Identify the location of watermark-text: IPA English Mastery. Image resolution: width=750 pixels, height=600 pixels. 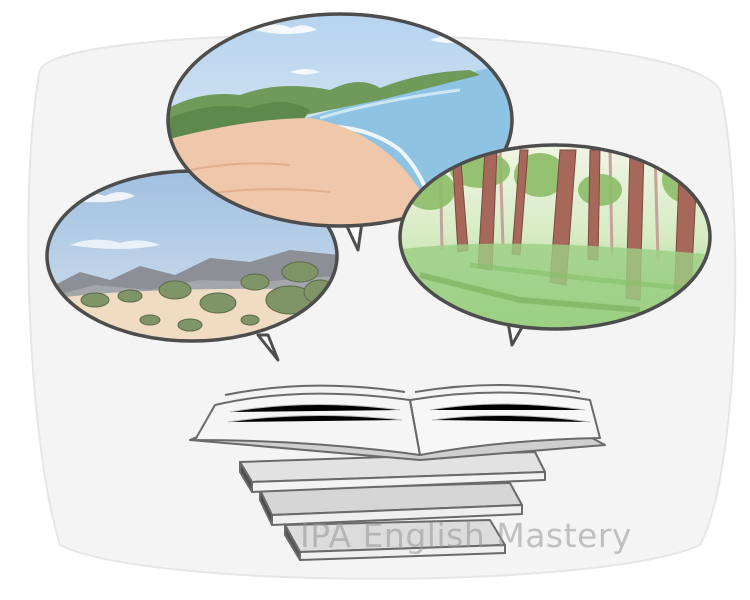
(466, 535).